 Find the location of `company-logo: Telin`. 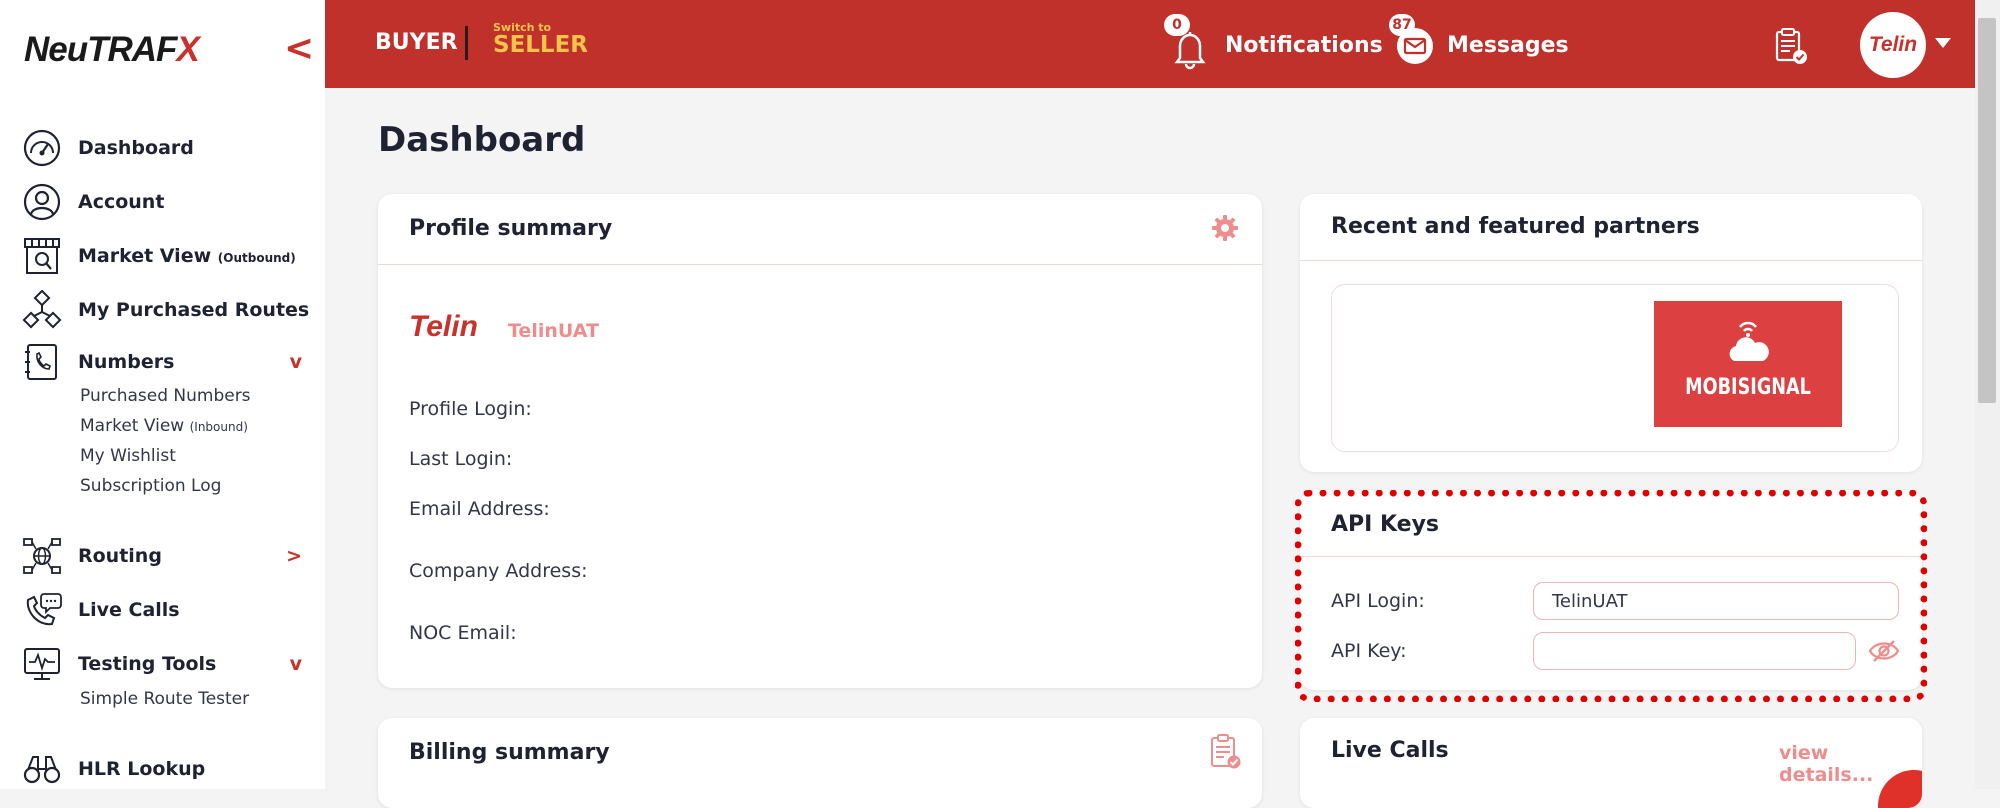

company-logo: Telin is located at coordinates (443, 326).